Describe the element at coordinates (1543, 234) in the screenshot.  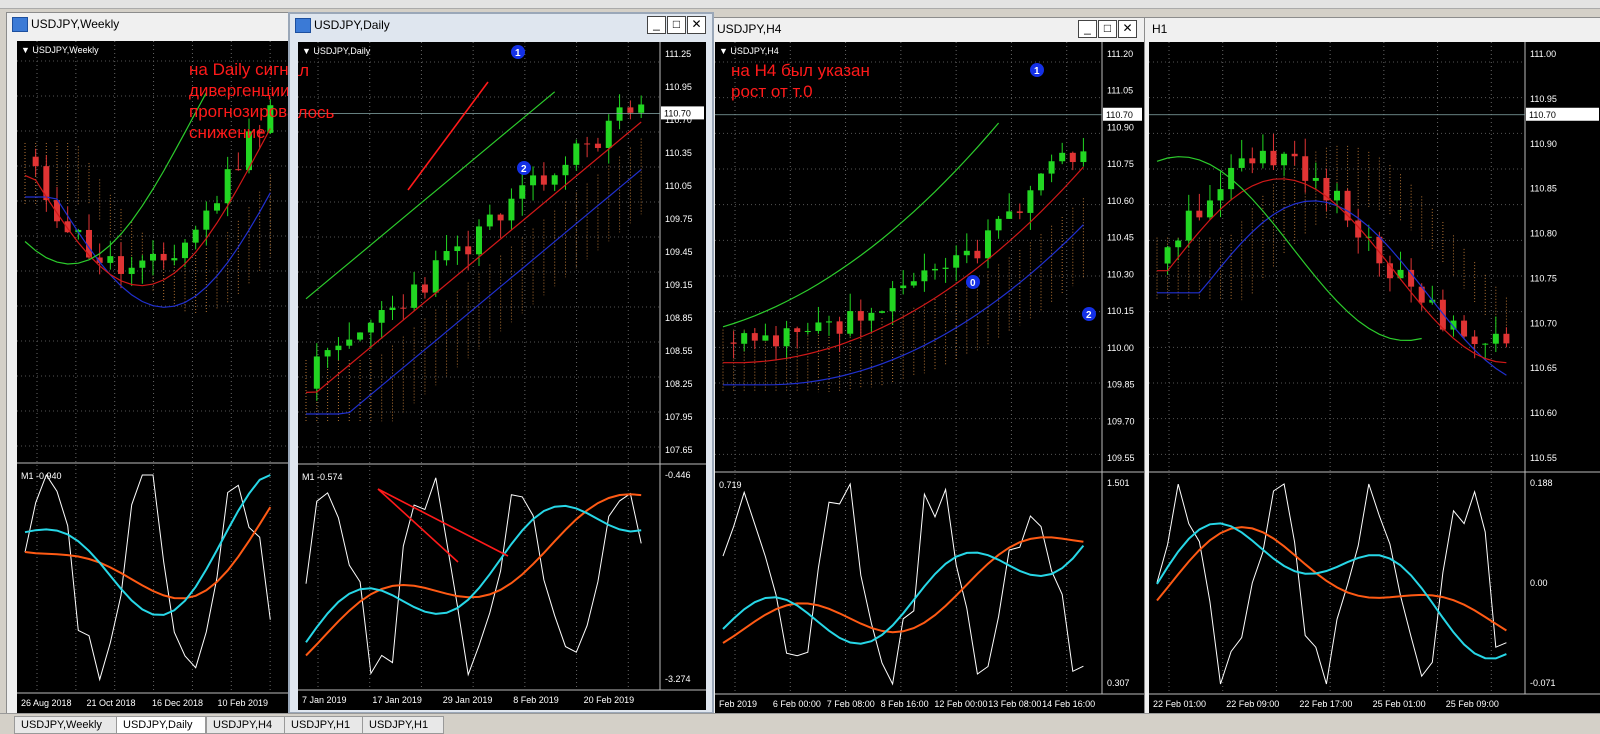
I see `price-axis-label: 110.80` at that location.